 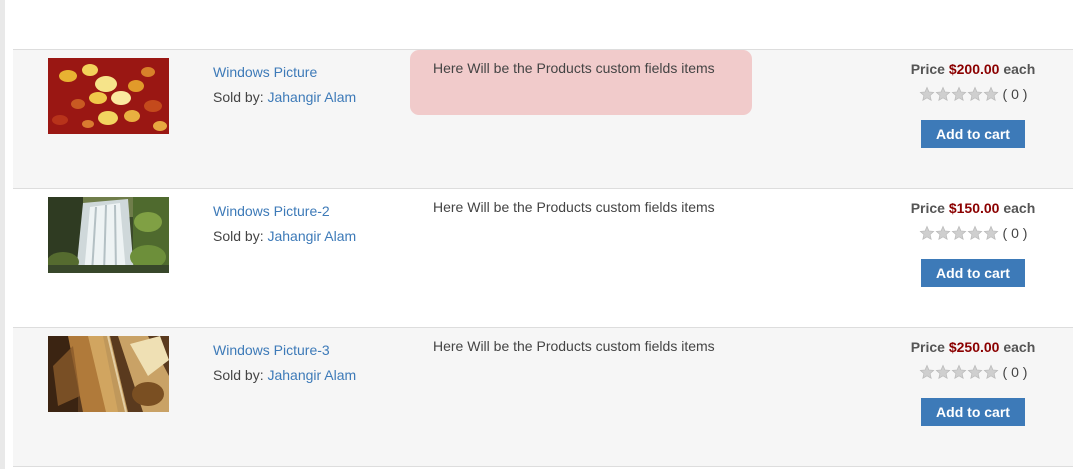 I want to click on price-line: Price $250.00 each, so click(x=973, y=347).